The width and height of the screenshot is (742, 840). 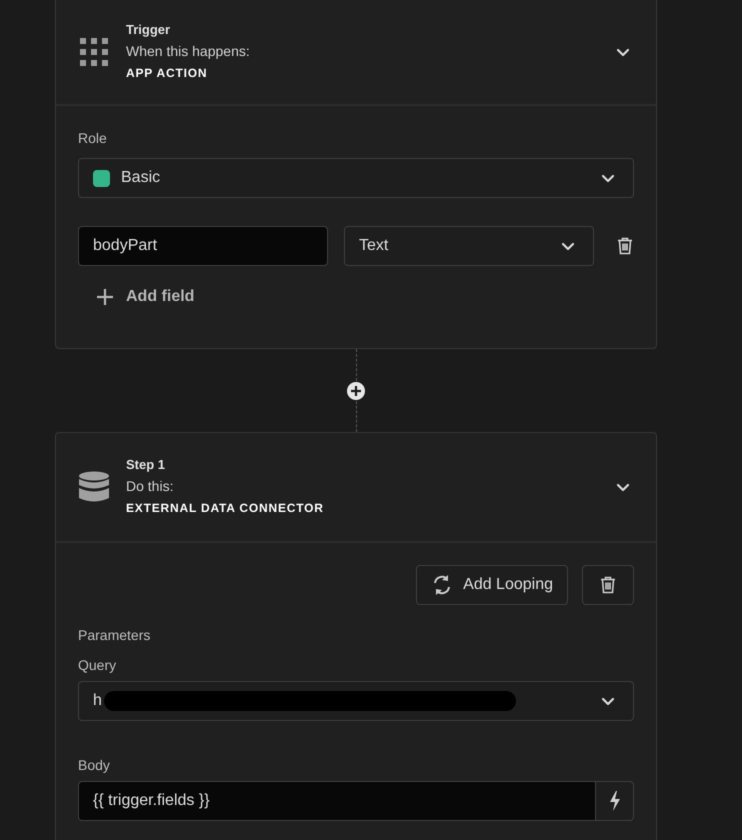 What do you see at coordinates (94, 52) in the screenshot?
I see `grid-icon` at bounding box center [94, 52].